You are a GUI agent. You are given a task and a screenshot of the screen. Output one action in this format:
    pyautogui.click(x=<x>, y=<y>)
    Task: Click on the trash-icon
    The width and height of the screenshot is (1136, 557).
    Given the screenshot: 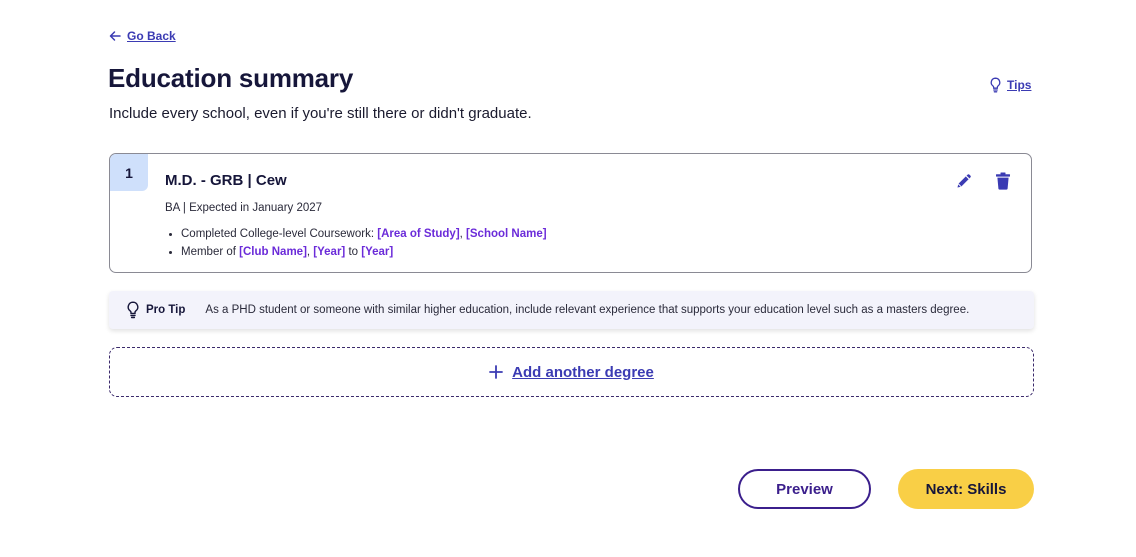 What is the action you would take?
    pyautogui.click(x=1003, y=181)
    